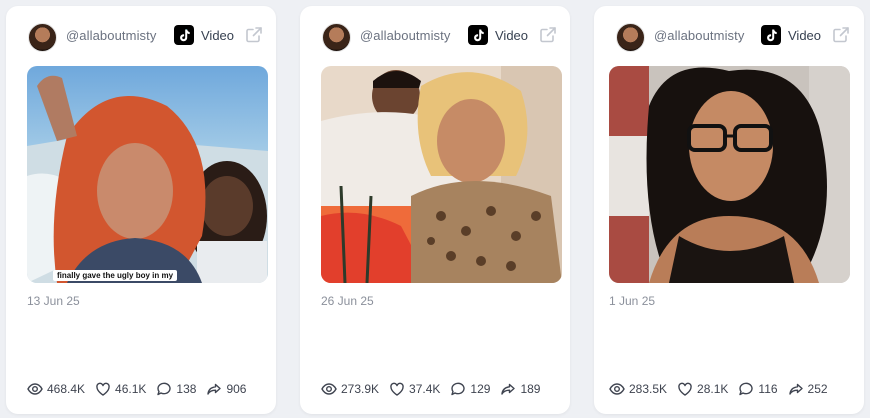 The width and height of the screenshot is (870, 418). I want to click on comments-count: 116, so click(768, 389).